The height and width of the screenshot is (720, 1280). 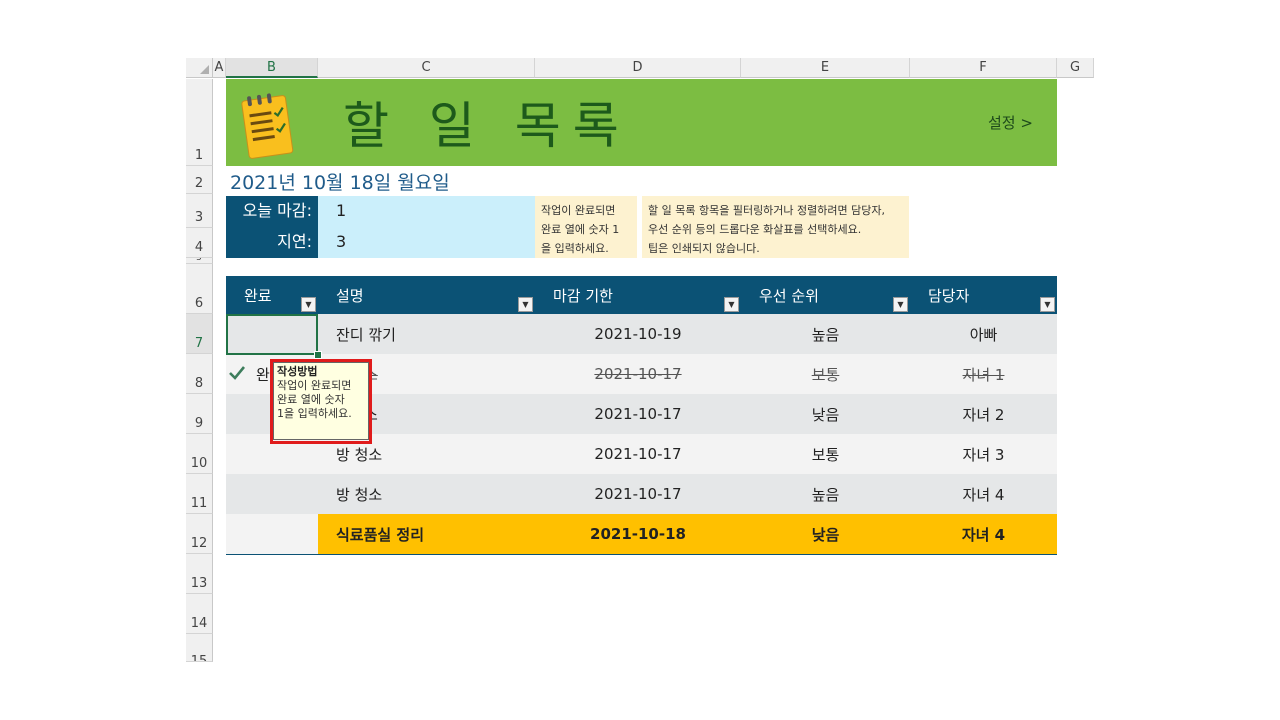 I want to click on tip-line: 우선 순위 등의 드롭다운 화살표를 선택하세요., so click(x=755, y=229).